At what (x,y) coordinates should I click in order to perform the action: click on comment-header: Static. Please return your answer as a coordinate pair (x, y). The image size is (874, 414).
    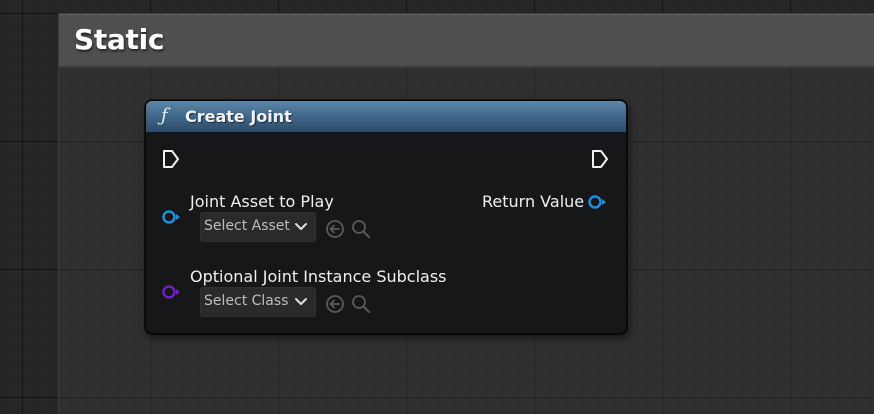
    Looking at the image, I should click on (466, 41).